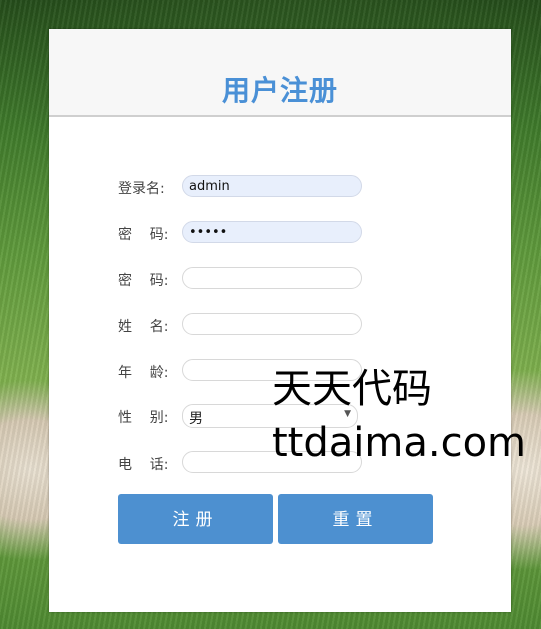 This screenshot has height=629, width=541. What do you see at coordinates (143, 418) in the screenshot?
I see `gender-label: 性 别:` at bounding box center [143, 418].